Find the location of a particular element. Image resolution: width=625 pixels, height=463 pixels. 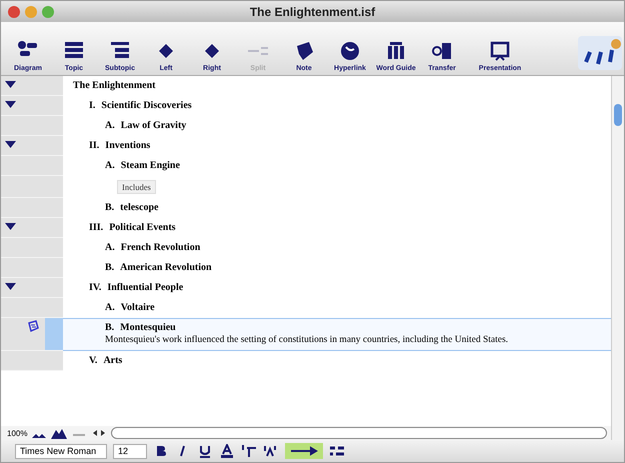

topic-text: Inventions is located at coordinates (127, 145).